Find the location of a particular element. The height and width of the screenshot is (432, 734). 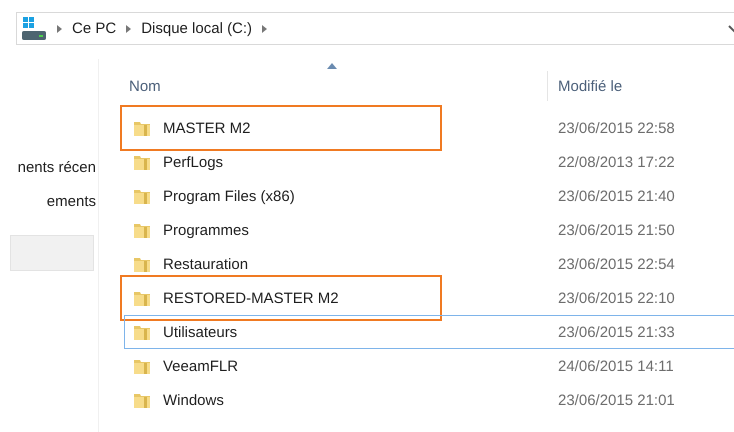

sidebar-item: ements is located at coordinates (49, 201).